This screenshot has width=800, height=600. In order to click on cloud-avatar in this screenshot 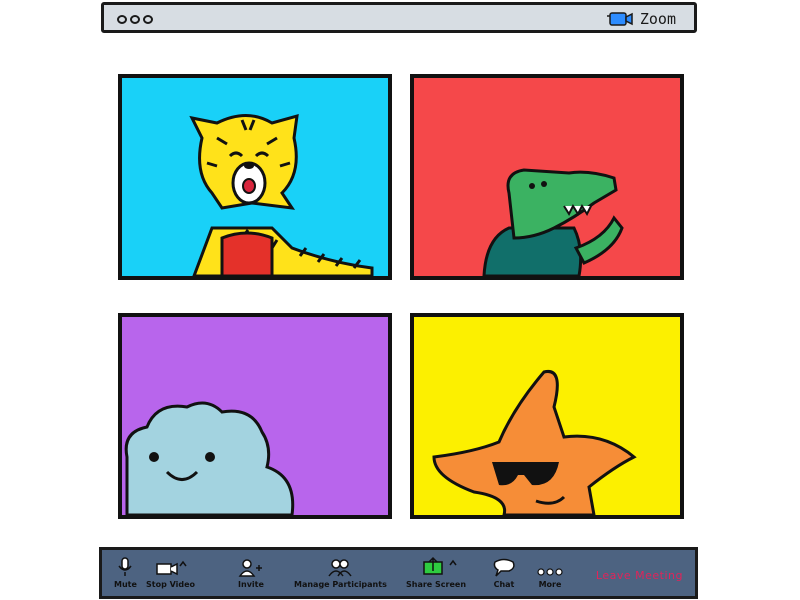, I will do `click(209, 458)`.